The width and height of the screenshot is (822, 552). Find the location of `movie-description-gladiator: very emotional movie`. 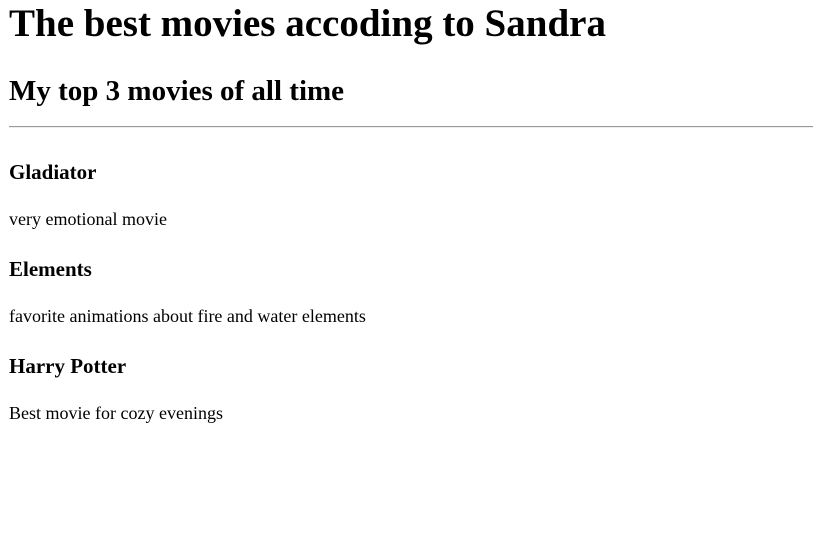

movie-description-gladiator: very emotional movie is located at coordinates (88, 219).